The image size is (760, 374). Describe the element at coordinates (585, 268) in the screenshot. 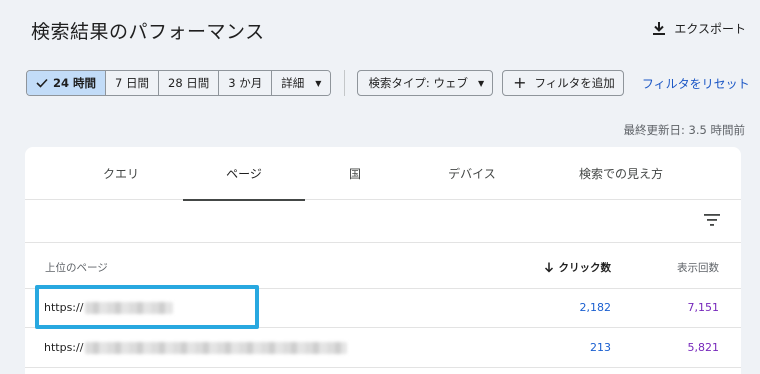

I see `clicks-header-label: クリック数` at that location.